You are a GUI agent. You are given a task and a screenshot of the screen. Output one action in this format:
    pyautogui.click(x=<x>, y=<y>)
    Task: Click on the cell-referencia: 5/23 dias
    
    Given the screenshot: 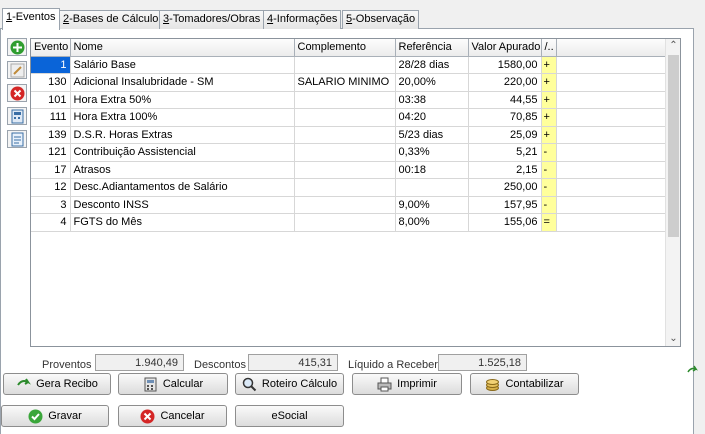 What is the action you would take?
    pyautogui.click(x=432, y=135)
    